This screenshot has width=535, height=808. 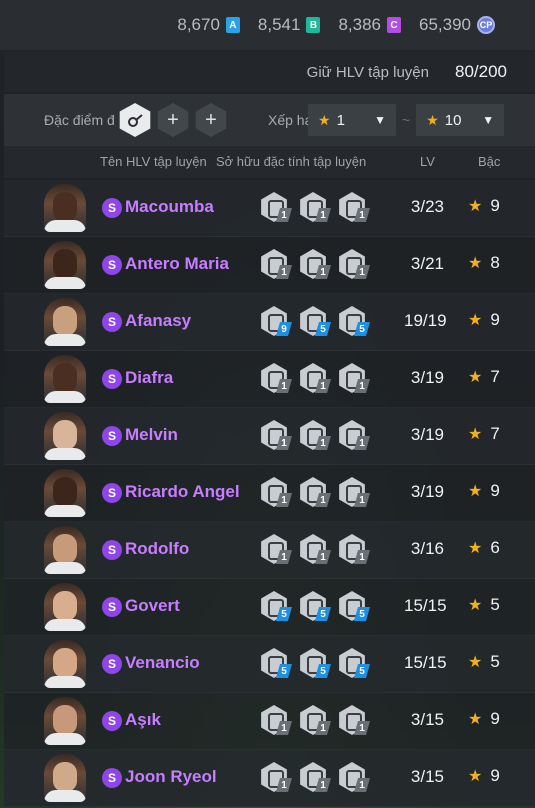 I want to click on header-traits: Sở hữu đặc tính tập luyện, so click(x=291, y=161).